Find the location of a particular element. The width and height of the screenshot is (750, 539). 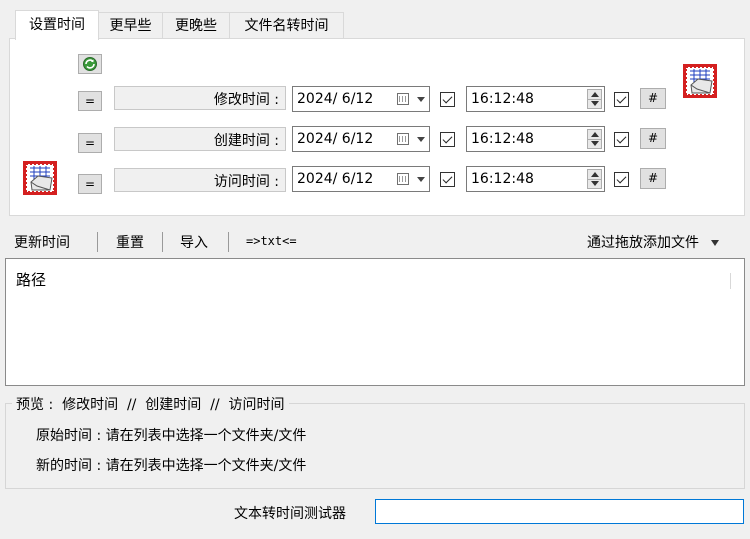

accessed-hash-button: # is located at coordinates (653, 178).